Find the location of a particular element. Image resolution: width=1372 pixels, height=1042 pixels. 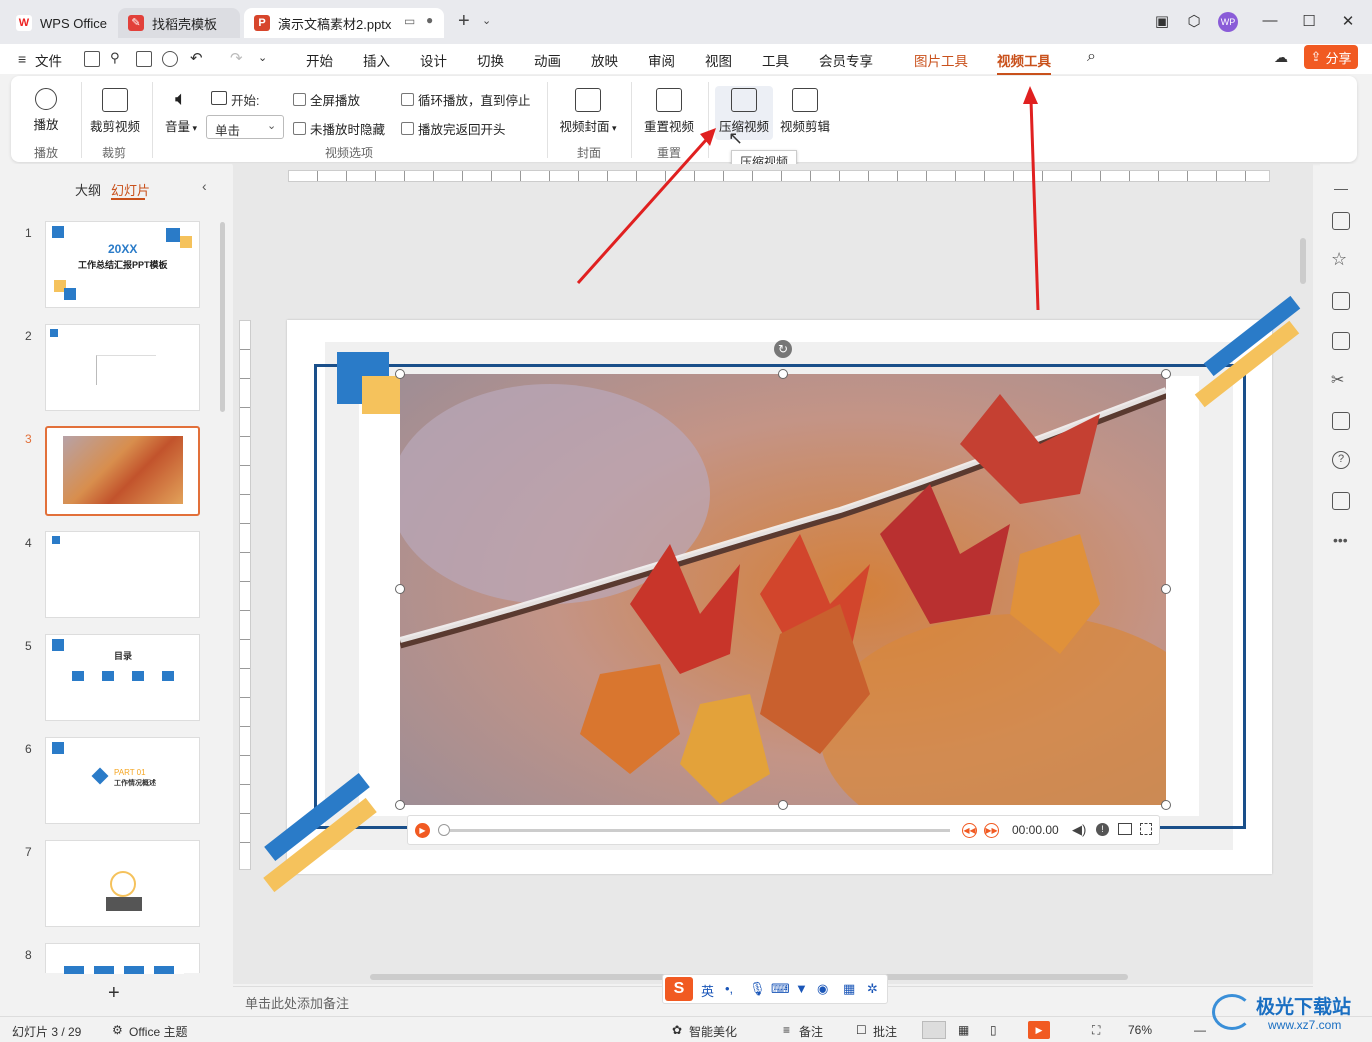

reading-view-icon: ▯ is located at coordinates (993, 1030).